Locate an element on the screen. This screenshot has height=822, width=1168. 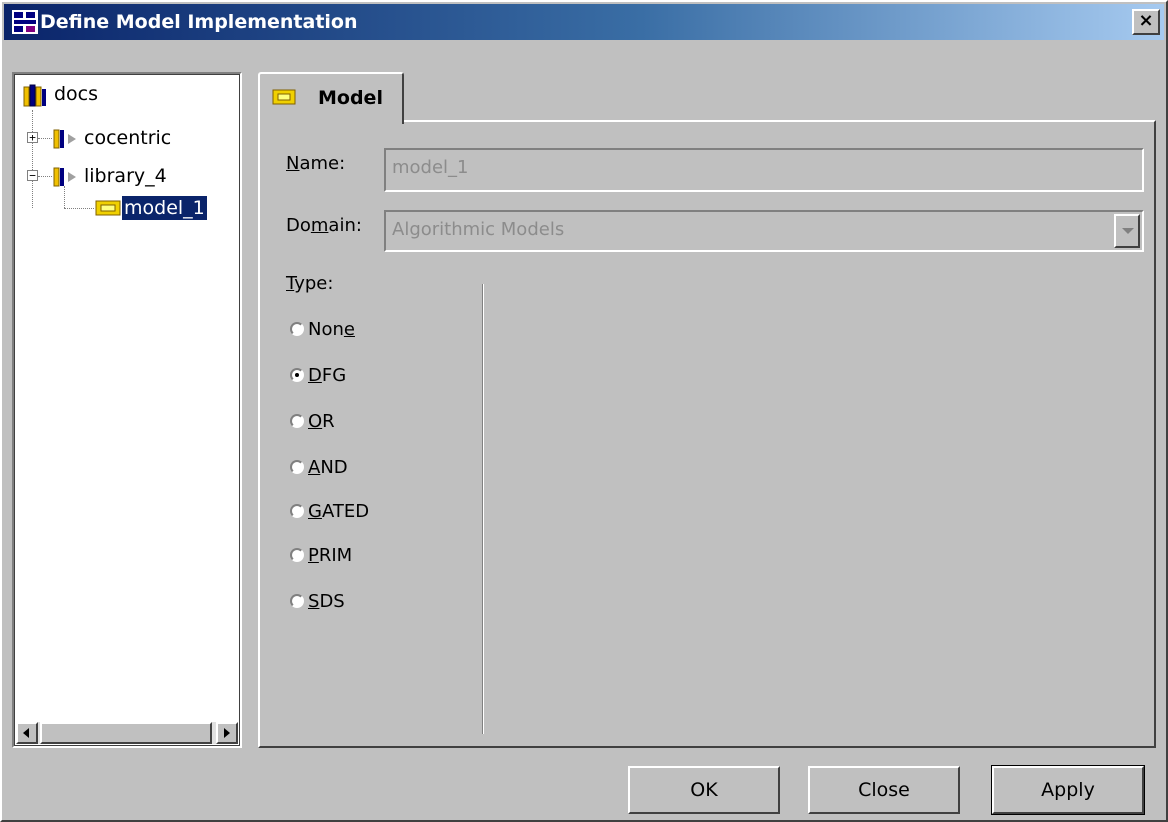
scroll-thumb is located at coordinates (126, 733).